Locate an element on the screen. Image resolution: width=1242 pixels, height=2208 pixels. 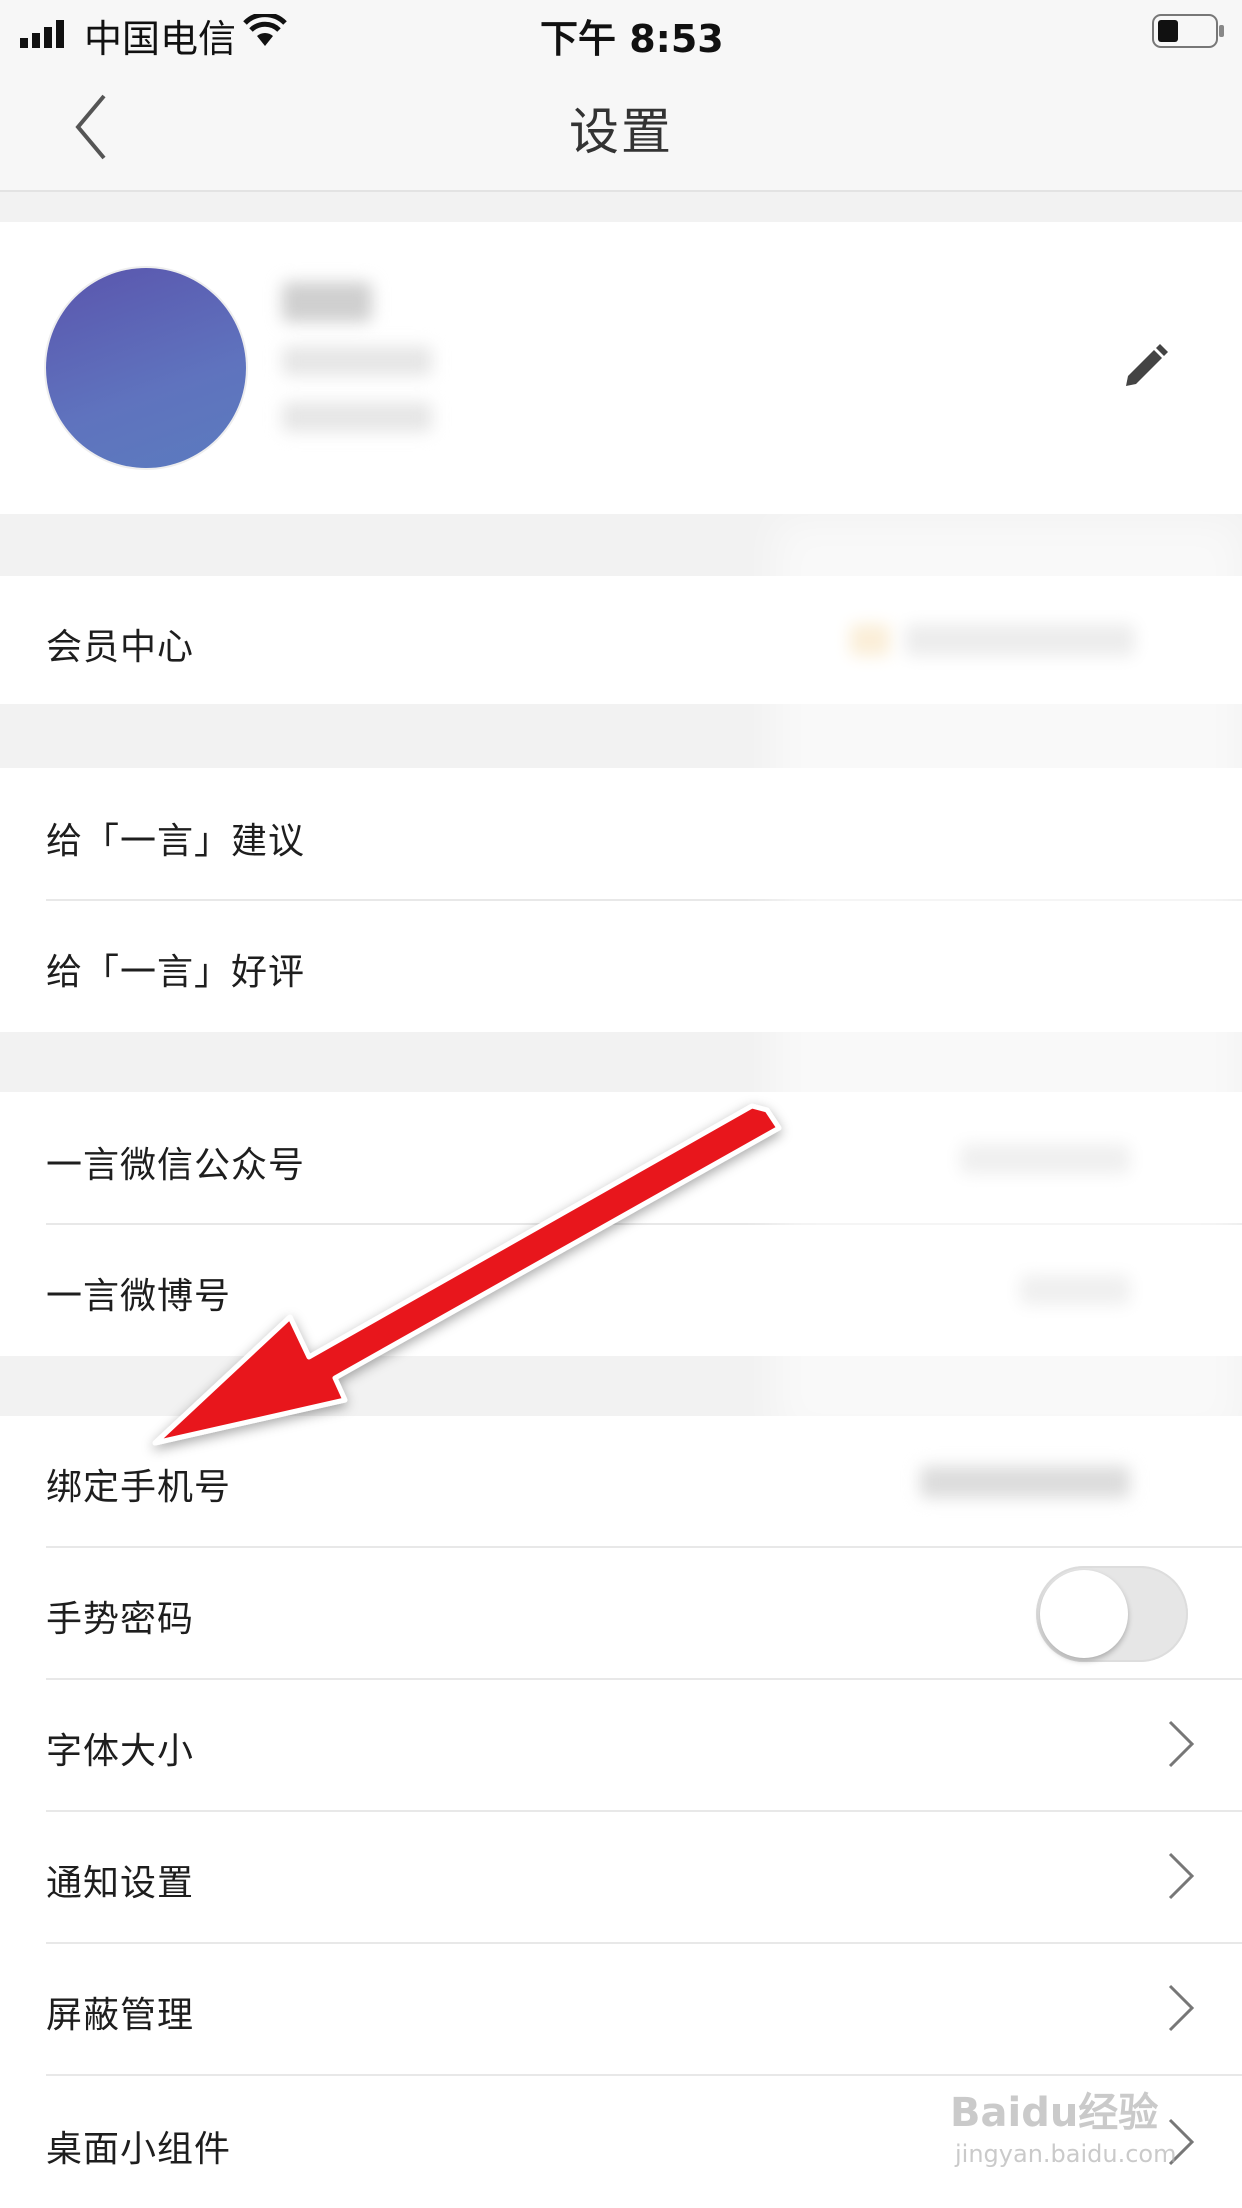
watermark-logo: Baidu经验 is located at coordinates (1054, 2113).